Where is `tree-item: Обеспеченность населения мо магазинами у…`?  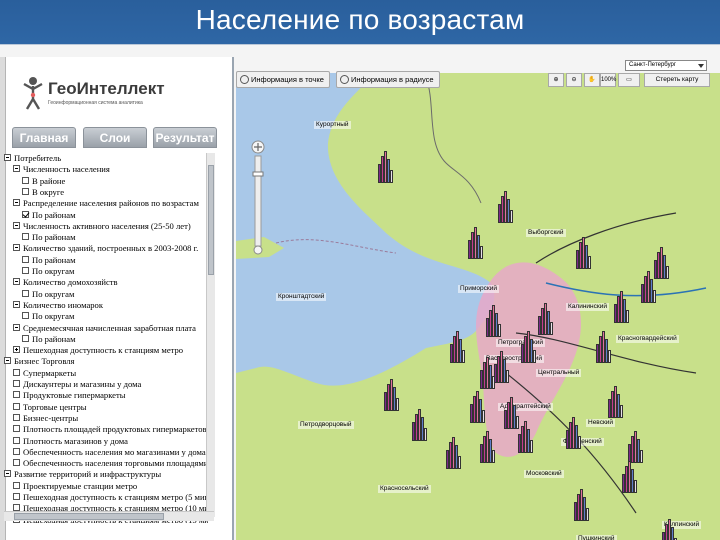 tree-item: Обеспеченность населения мо магазинами у… is located at coordinates (109, 452).